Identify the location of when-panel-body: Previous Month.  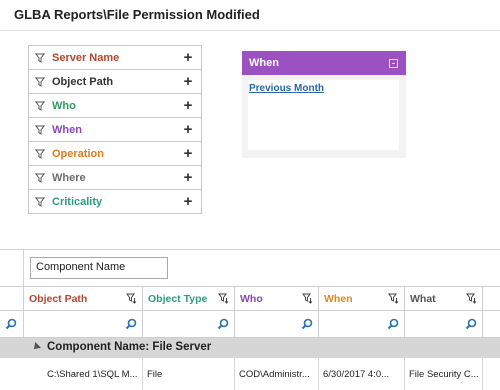
(323, 115).